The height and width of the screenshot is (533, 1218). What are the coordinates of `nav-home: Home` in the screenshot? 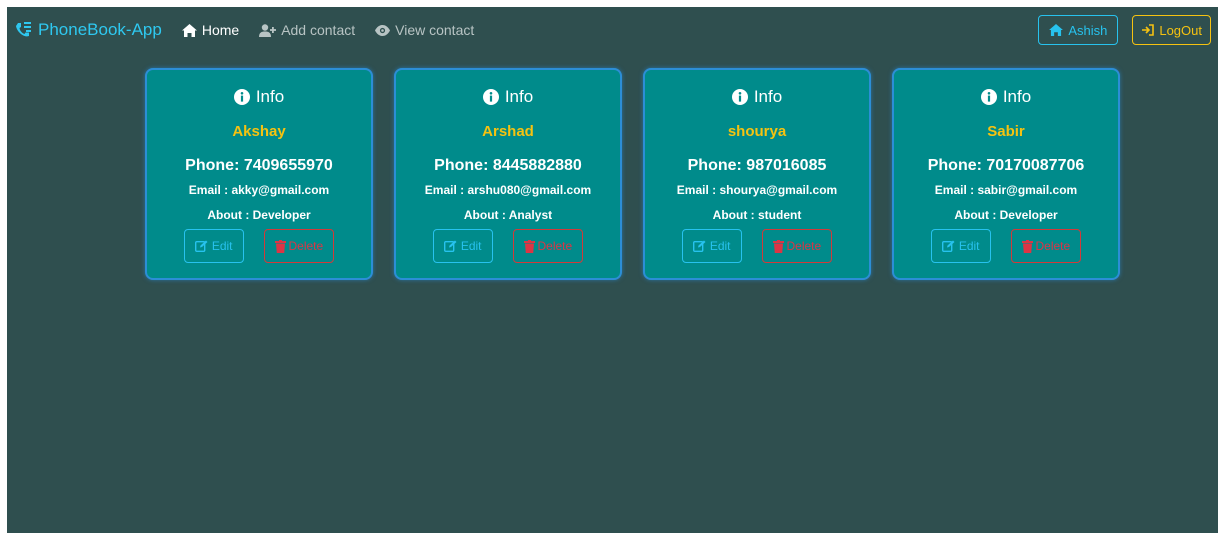 It's located at (210, 30).